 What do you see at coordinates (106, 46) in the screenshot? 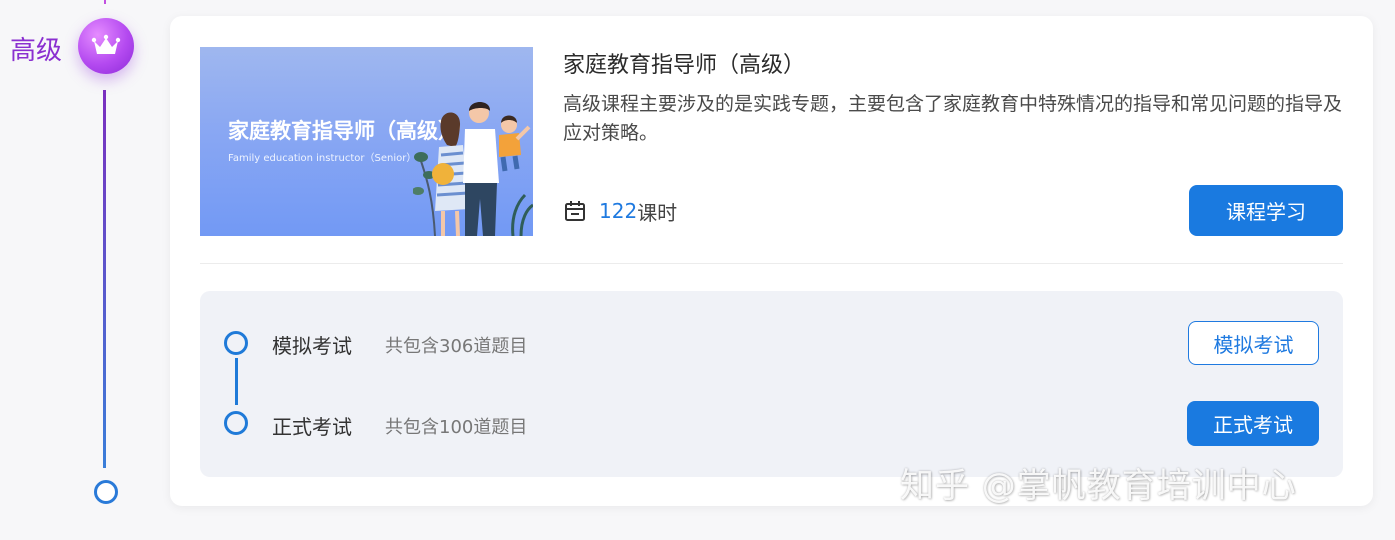
I see `crown-icon` at bounding box center [106, 46].